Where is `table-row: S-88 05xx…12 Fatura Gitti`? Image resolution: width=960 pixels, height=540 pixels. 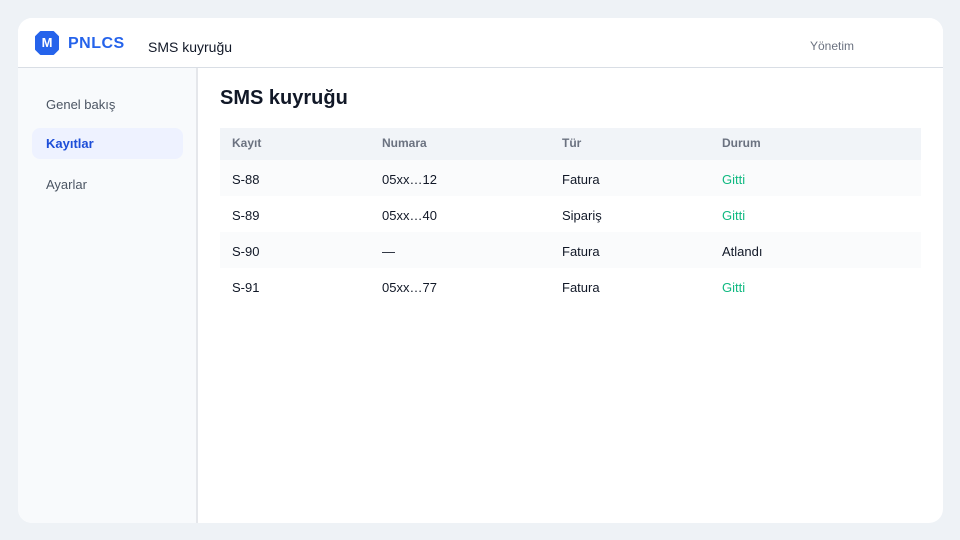 table-row: S-88 05xx…12 Fatura Gitti is located at coordinates (570, 178).